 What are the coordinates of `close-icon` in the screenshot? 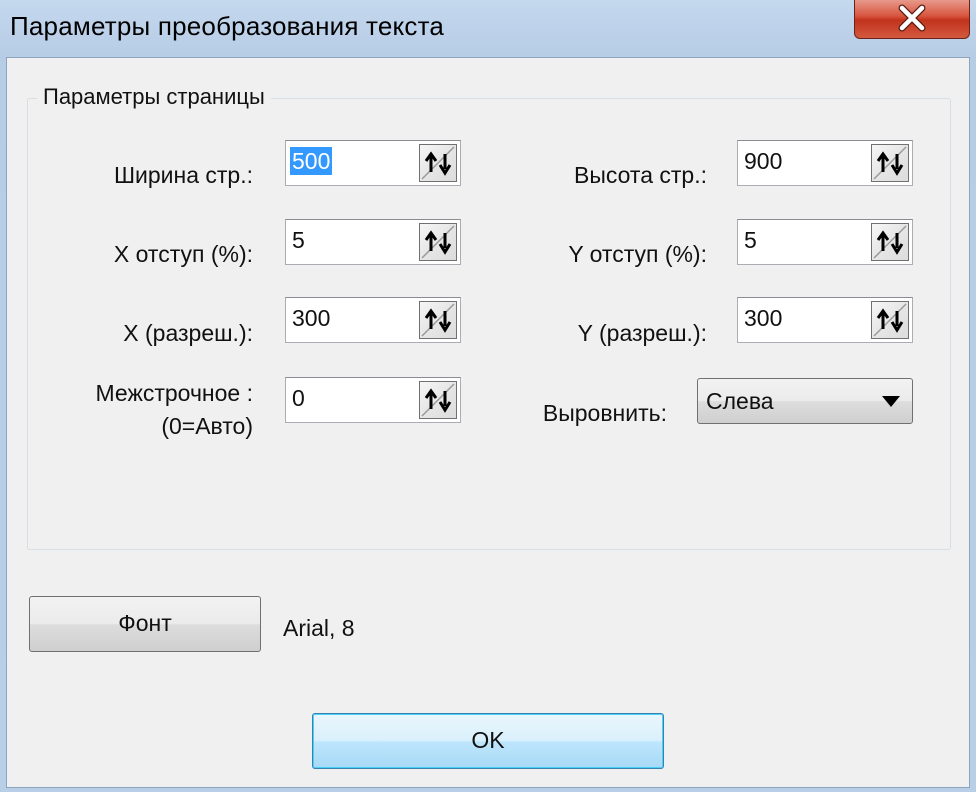 It's located at (912, 18).